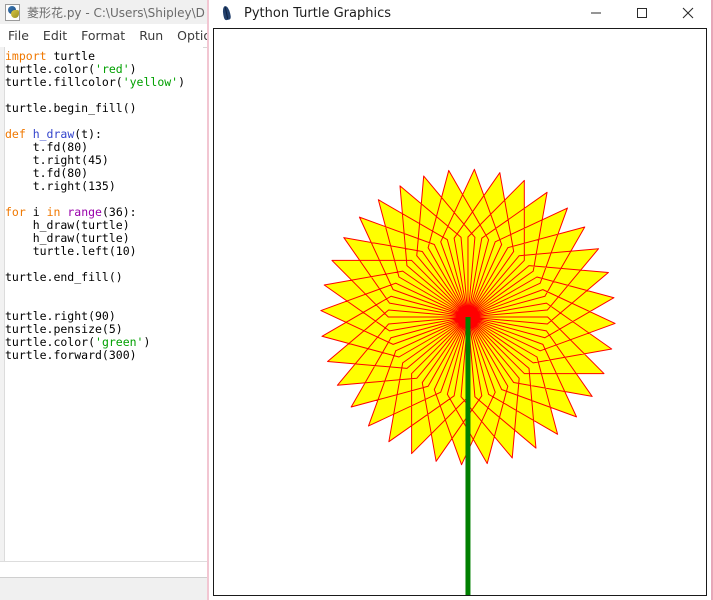 This screenshot has width=713, height=600. Describe the element at coordinates (688, 13) in the screenshot. I see `close-button` at that location.